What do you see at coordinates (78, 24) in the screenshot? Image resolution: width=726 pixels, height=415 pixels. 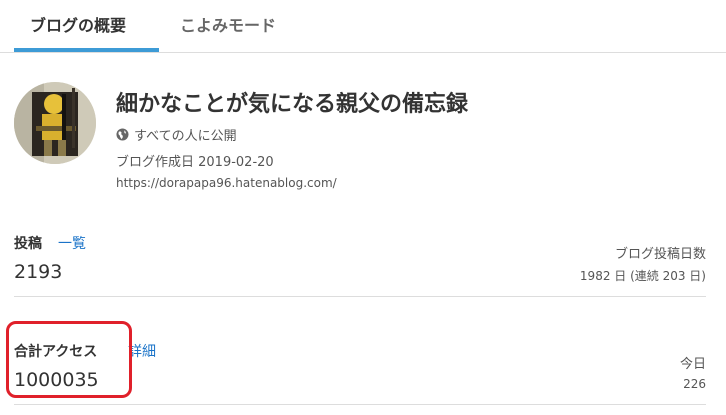 I see `tab-blog-overview: ブログの概要` at bounding box center [78, 24].